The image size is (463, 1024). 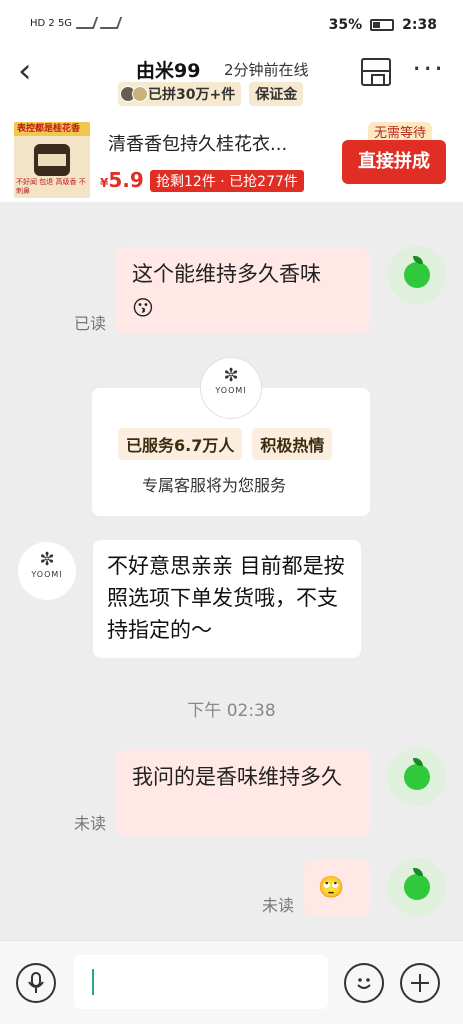 I want to click on pin-count-label: 已拼30万+件, so click(x=192, y=95).